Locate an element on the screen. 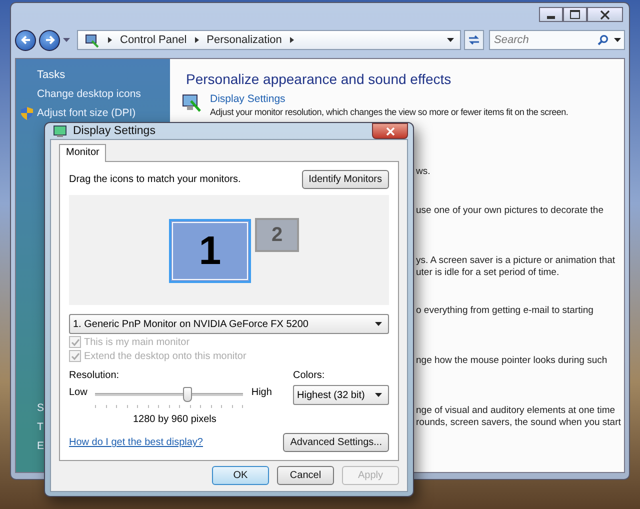 Image resolution: width=640 pixels, height=509 pixels. monitor-icon is located at coordinates (192, 103).